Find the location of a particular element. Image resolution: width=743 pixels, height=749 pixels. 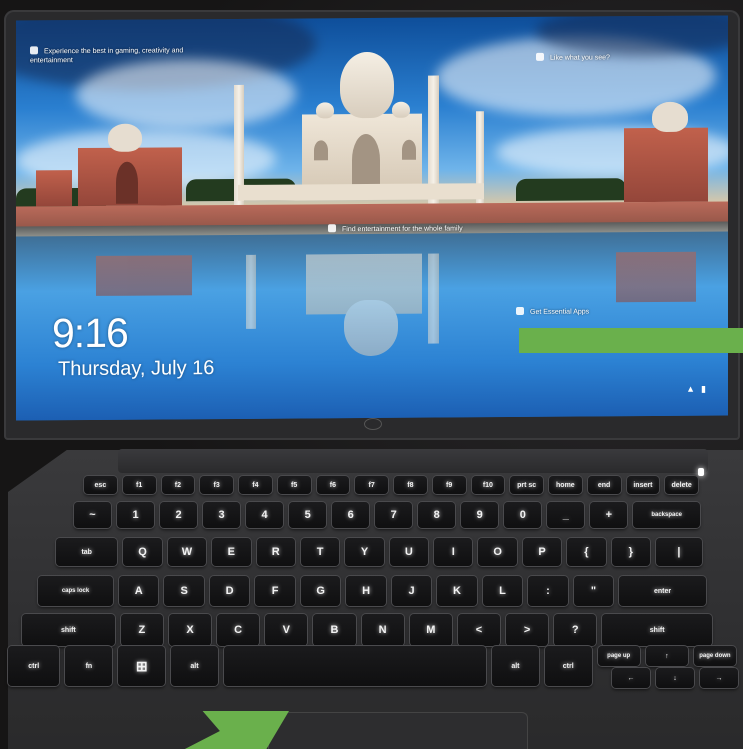

key-y: Y is located at coordinates (364, 552).